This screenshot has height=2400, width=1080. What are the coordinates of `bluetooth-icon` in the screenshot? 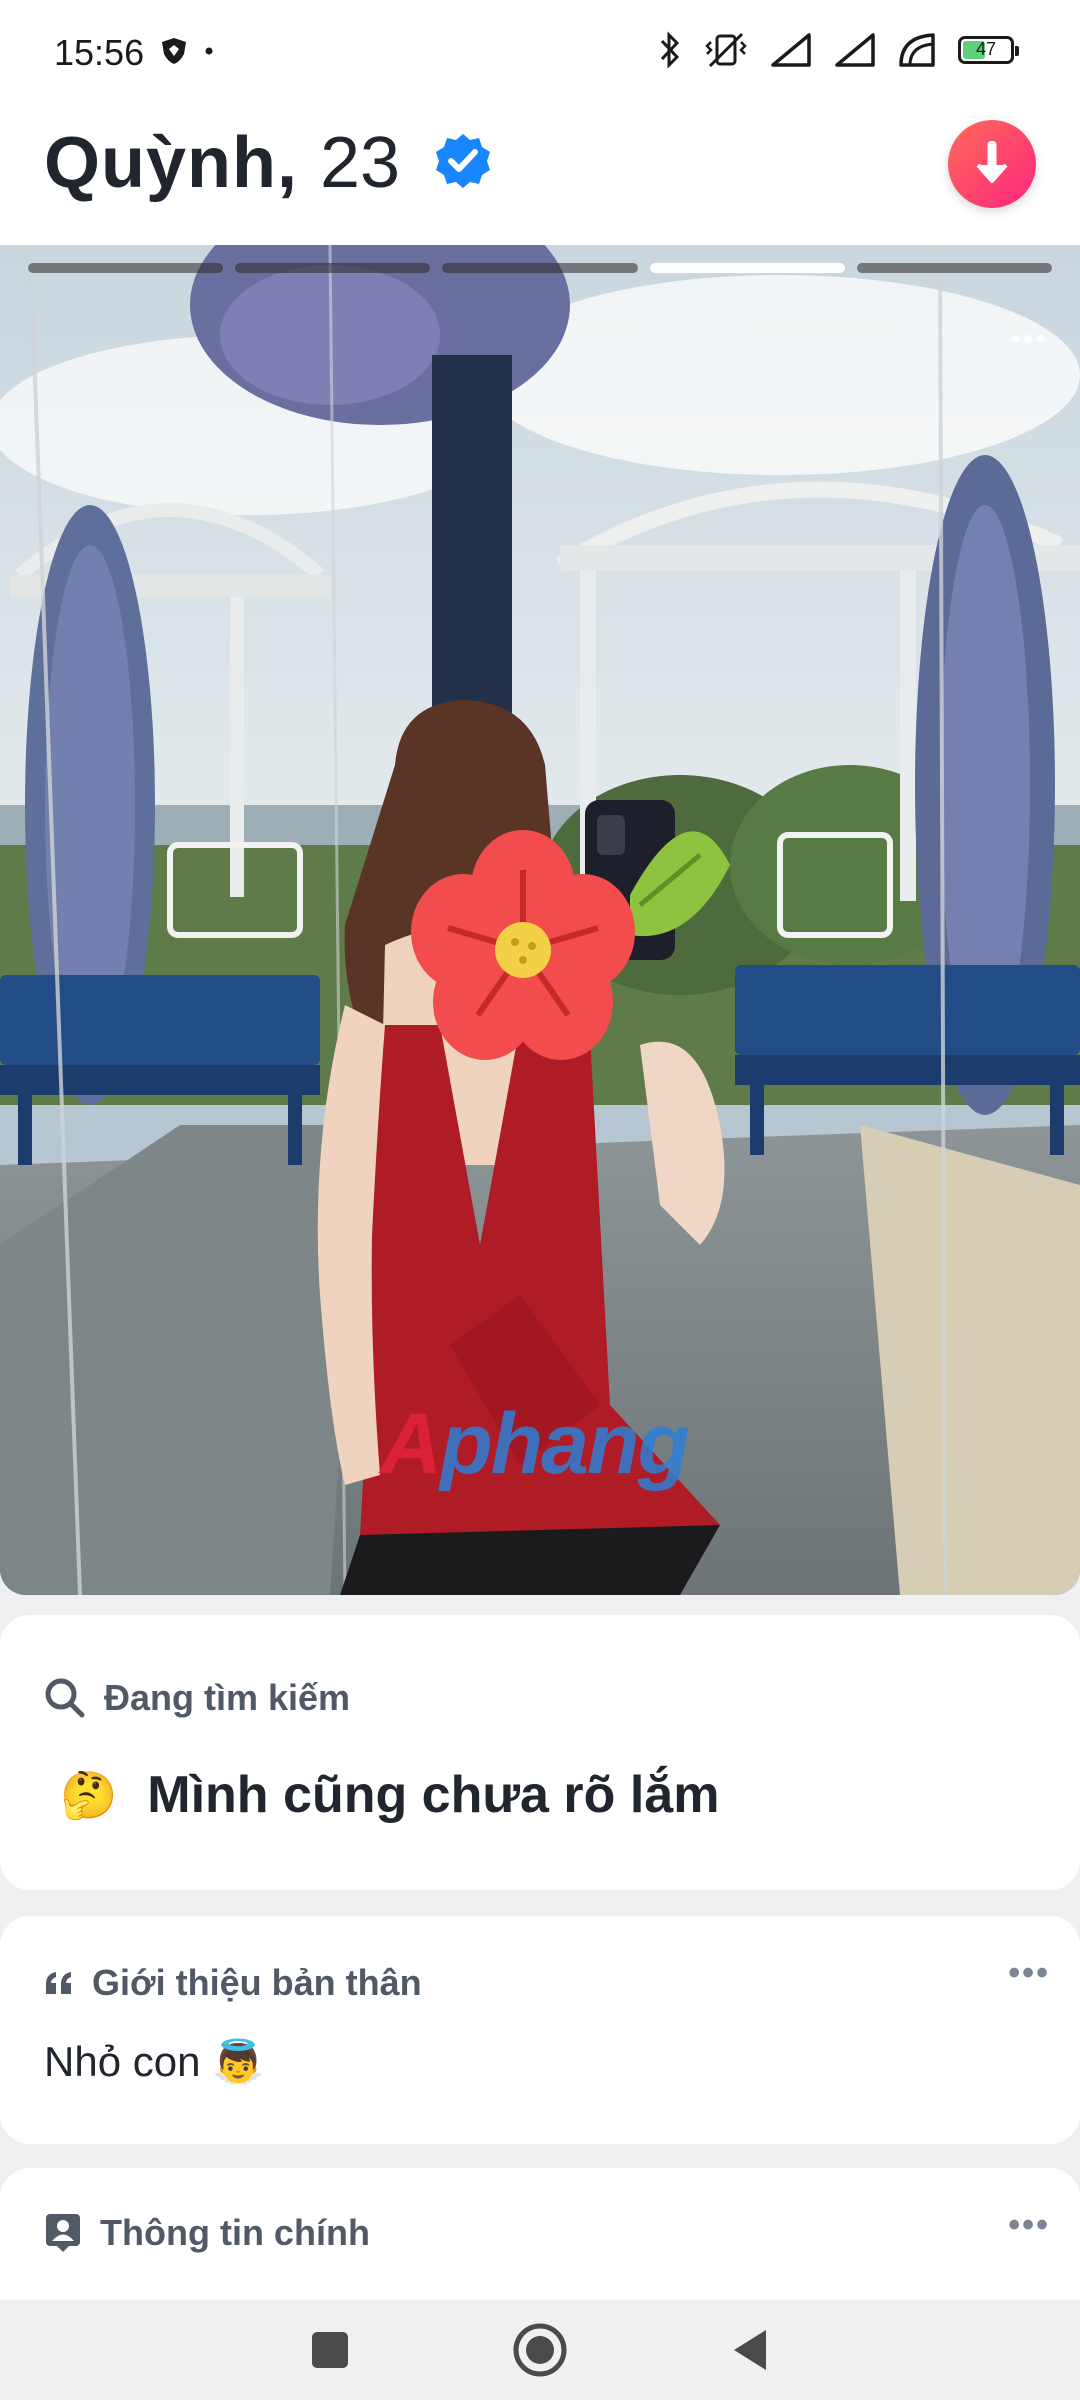 It's located at (670, 50).